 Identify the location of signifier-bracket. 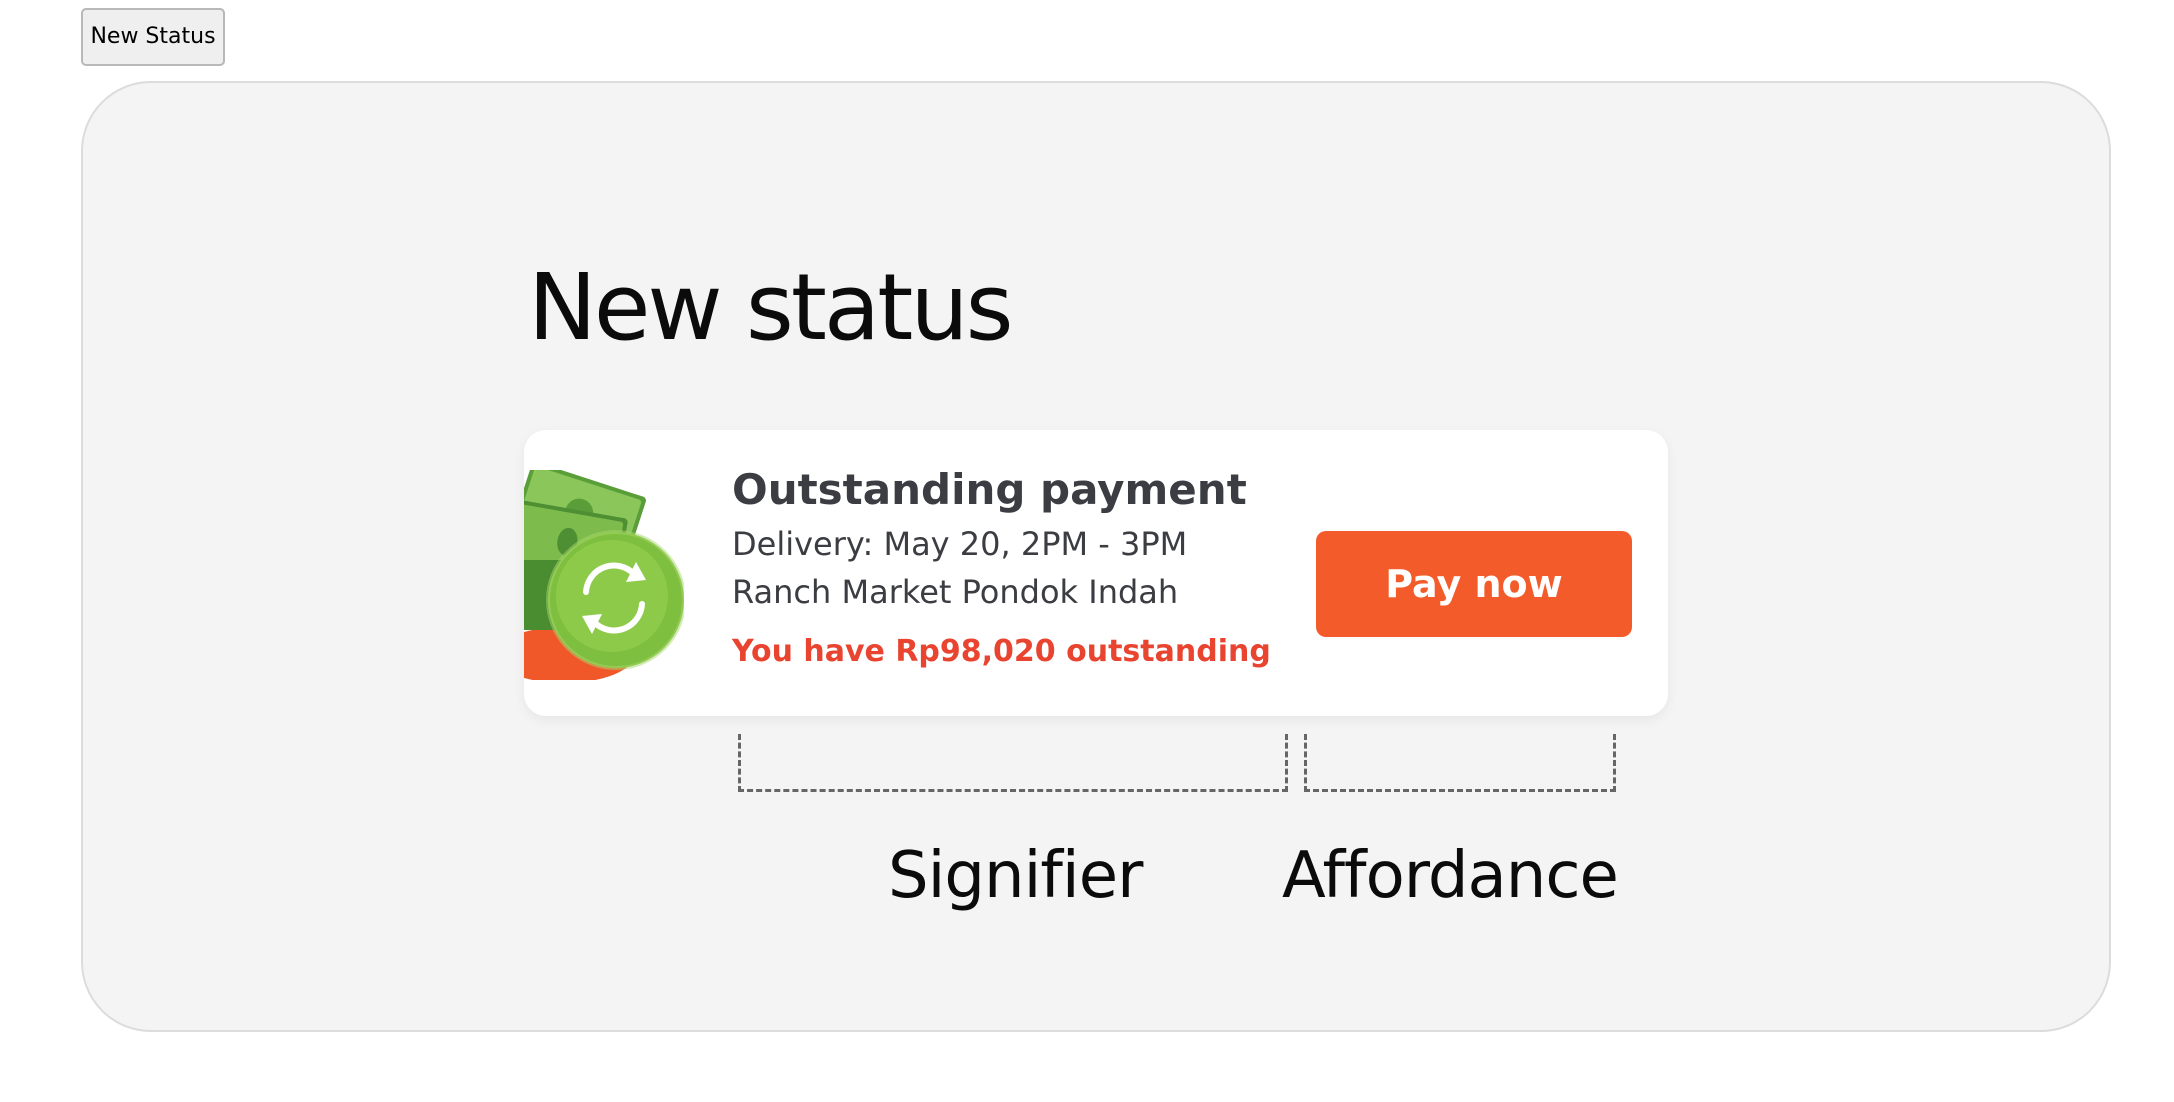
(1013, 763).